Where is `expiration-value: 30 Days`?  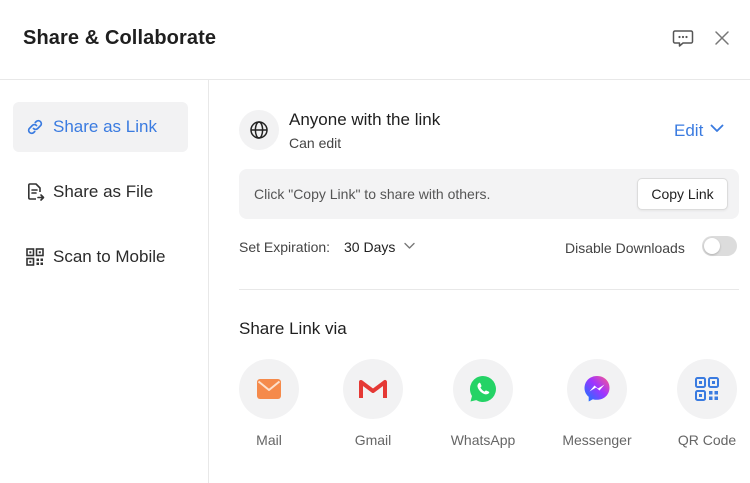
expiration-value: 30 Days is located at coordinates (370, 247).